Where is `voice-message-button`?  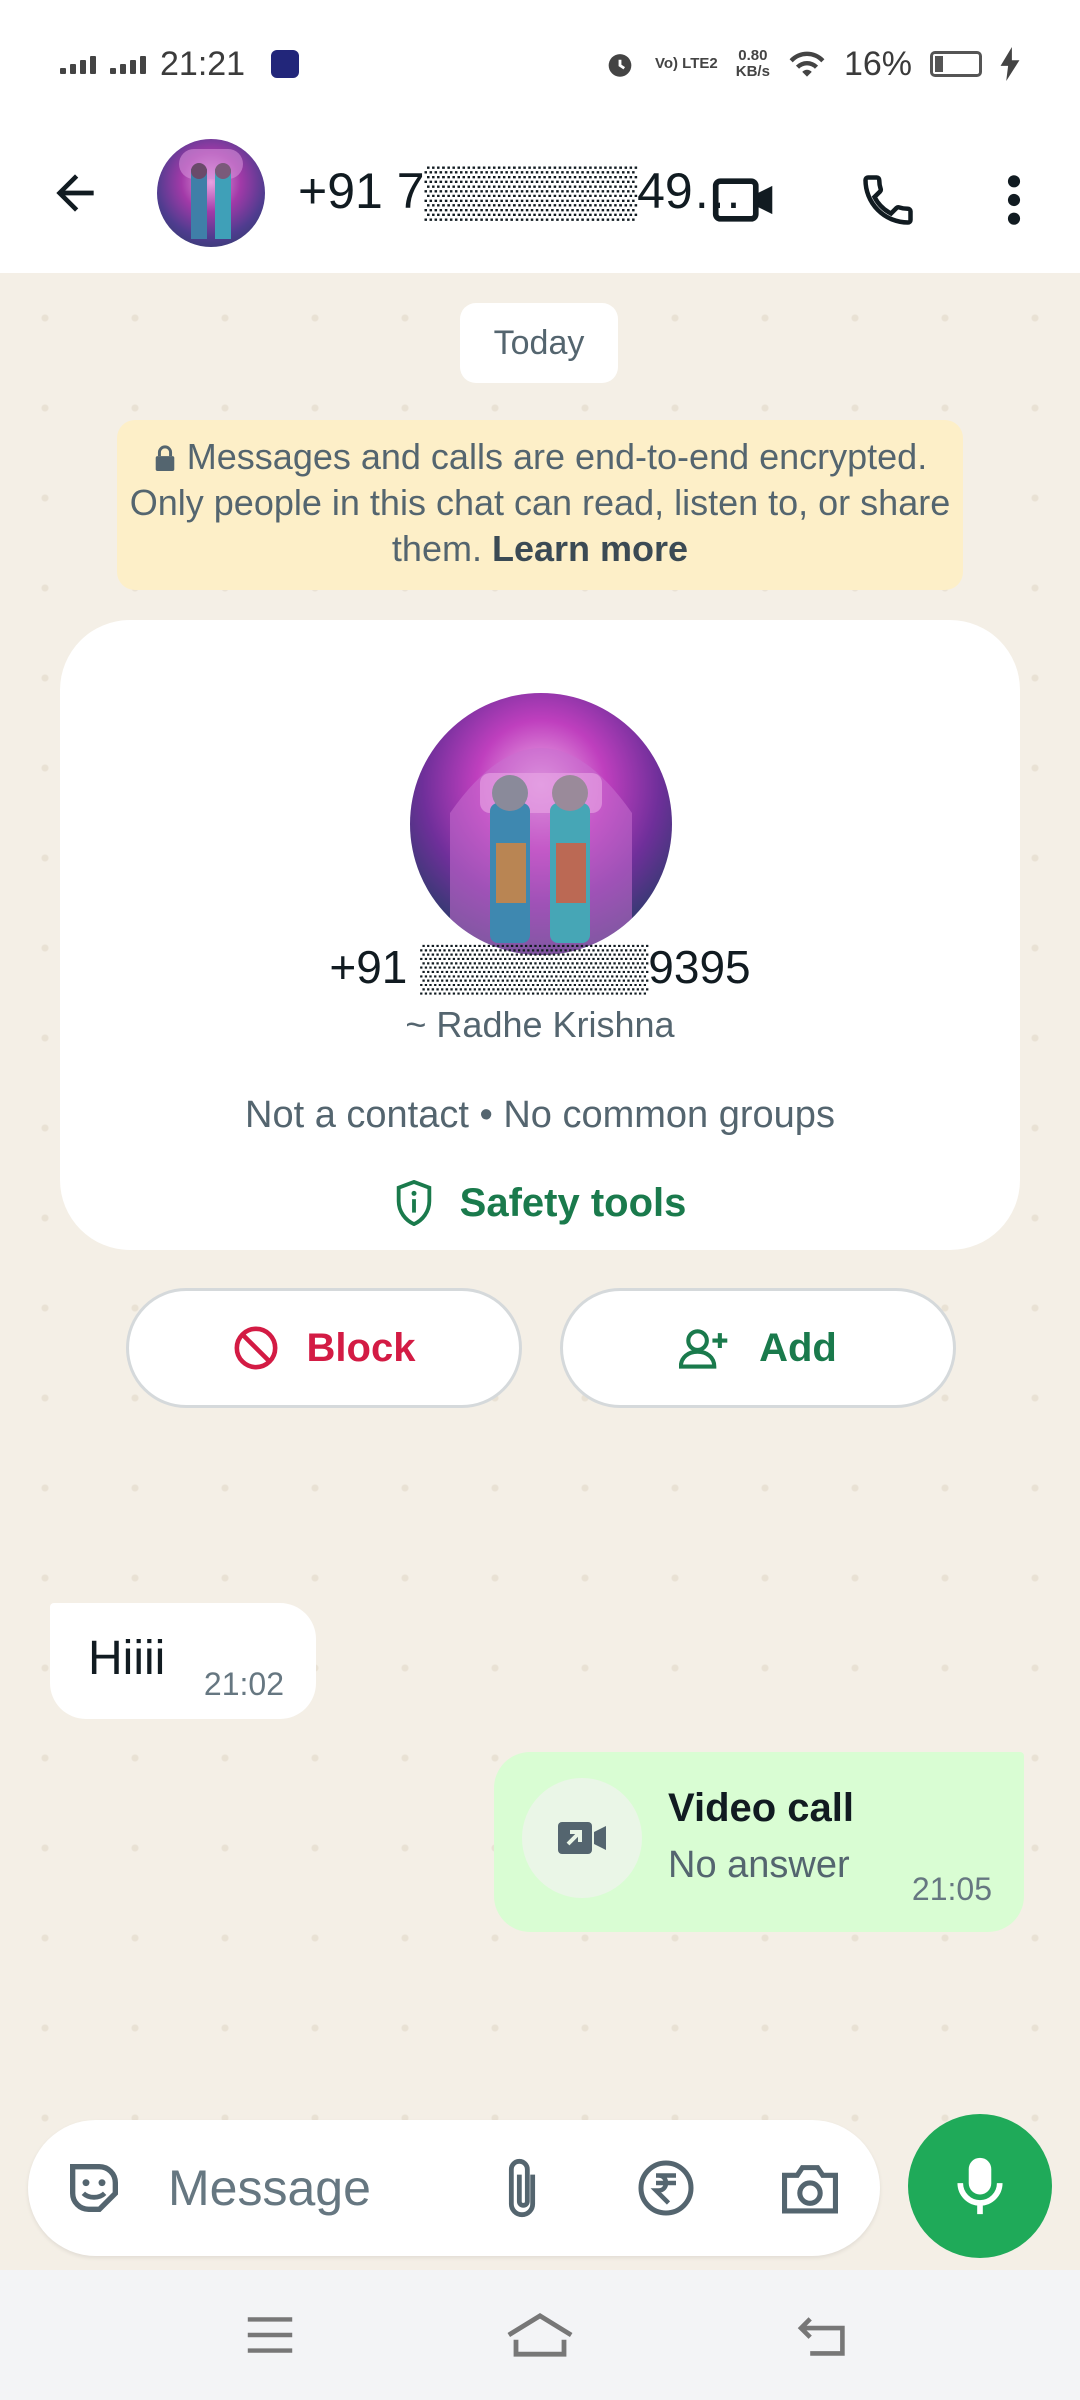 voice-message-button is located at coordinates (980, 2186).